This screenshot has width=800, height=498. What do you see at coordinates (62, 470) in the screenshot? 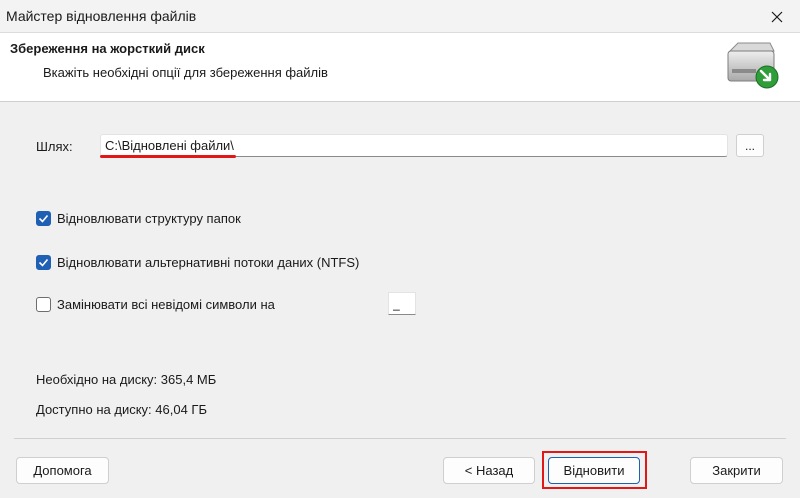
I see `help-button: Допомога` at bounding box center [62, 470].